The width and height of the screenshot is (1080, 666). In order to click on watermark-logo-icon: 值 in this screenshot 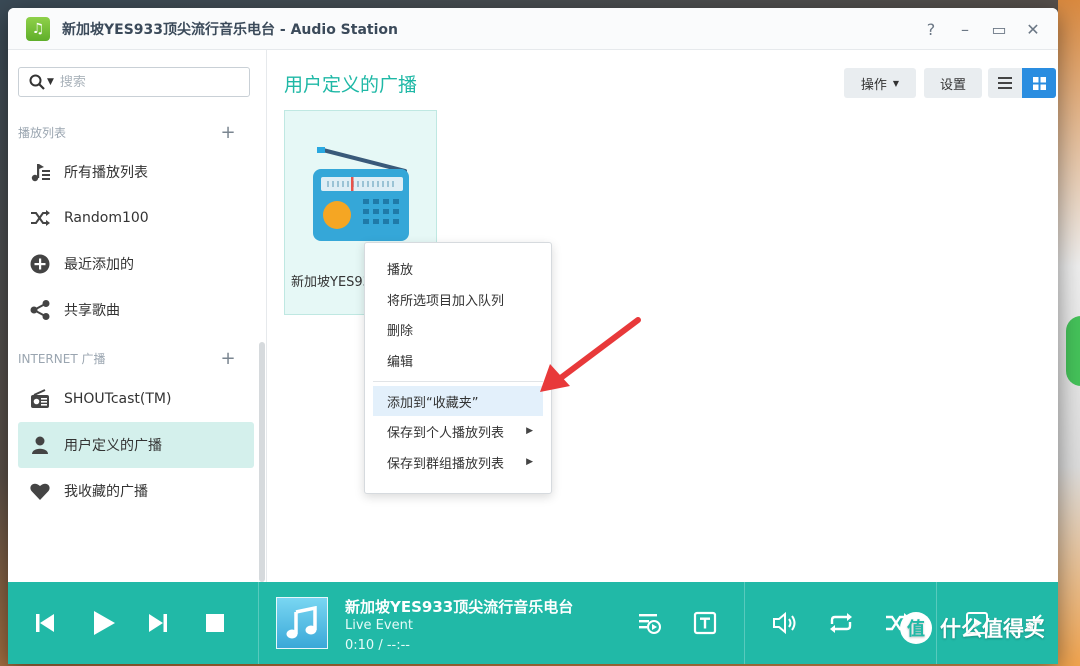, I will do `click(916, 628)`.